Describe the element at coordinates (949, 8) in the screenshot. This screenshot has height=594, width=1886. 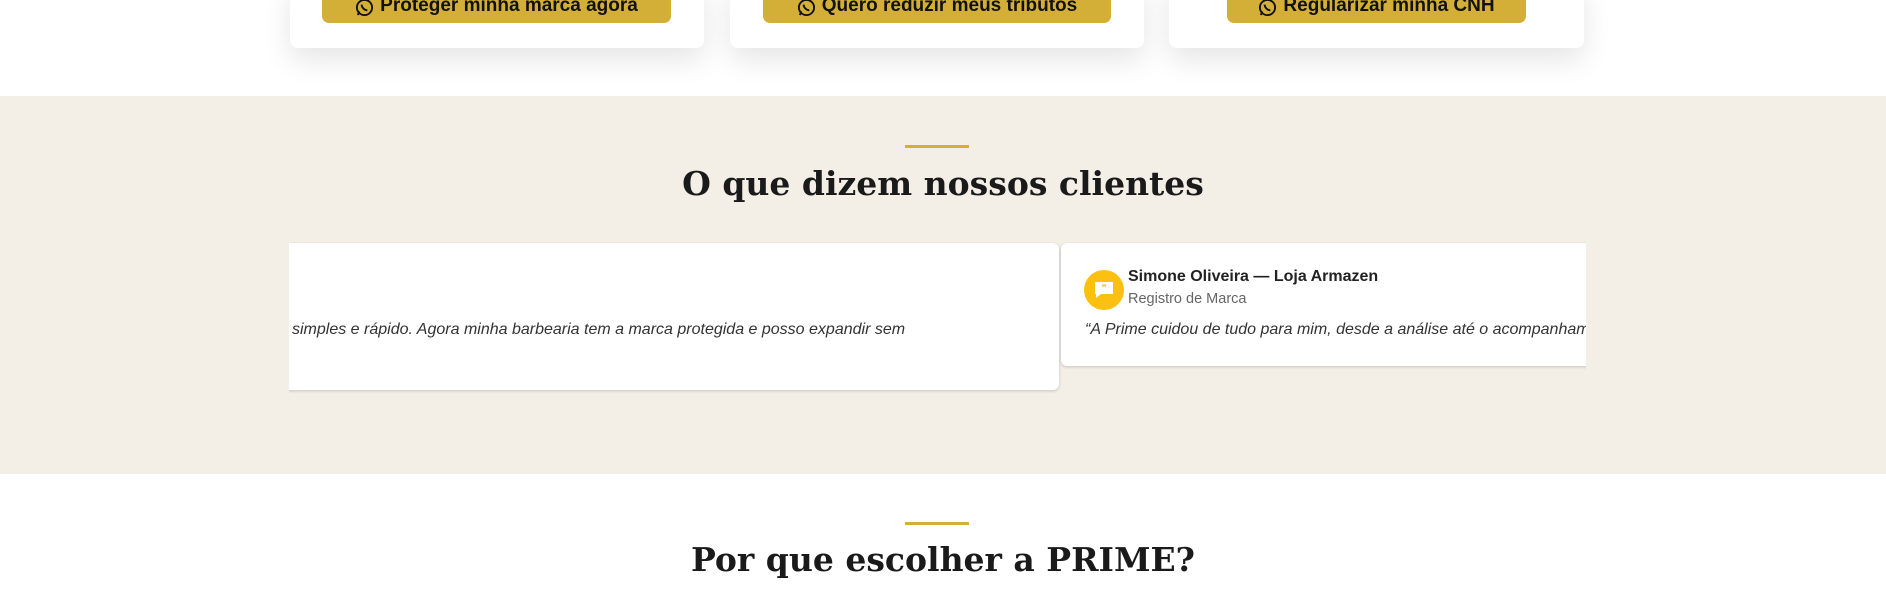
I see `cta-label: Quero reduzir meus tributos` at that location.